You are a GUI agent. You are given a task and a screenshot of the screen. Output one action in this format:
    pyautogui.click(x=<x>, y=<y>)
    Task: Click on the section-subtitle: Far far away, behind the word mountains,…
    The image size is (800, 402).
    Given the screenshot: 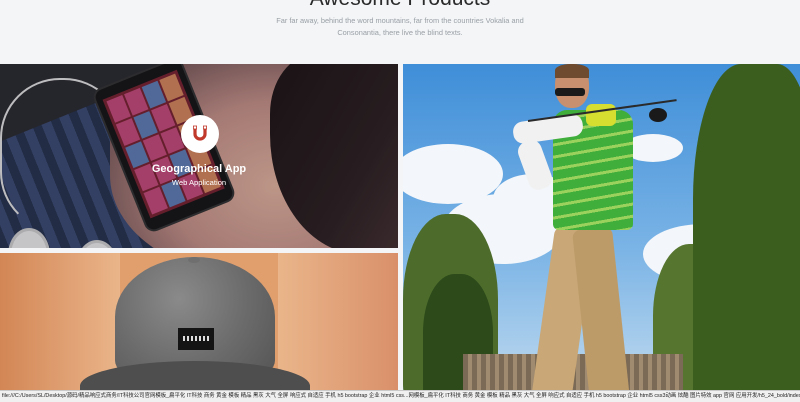 What is the action you would take?
    pyautogui.click(x=400, y=26)
    